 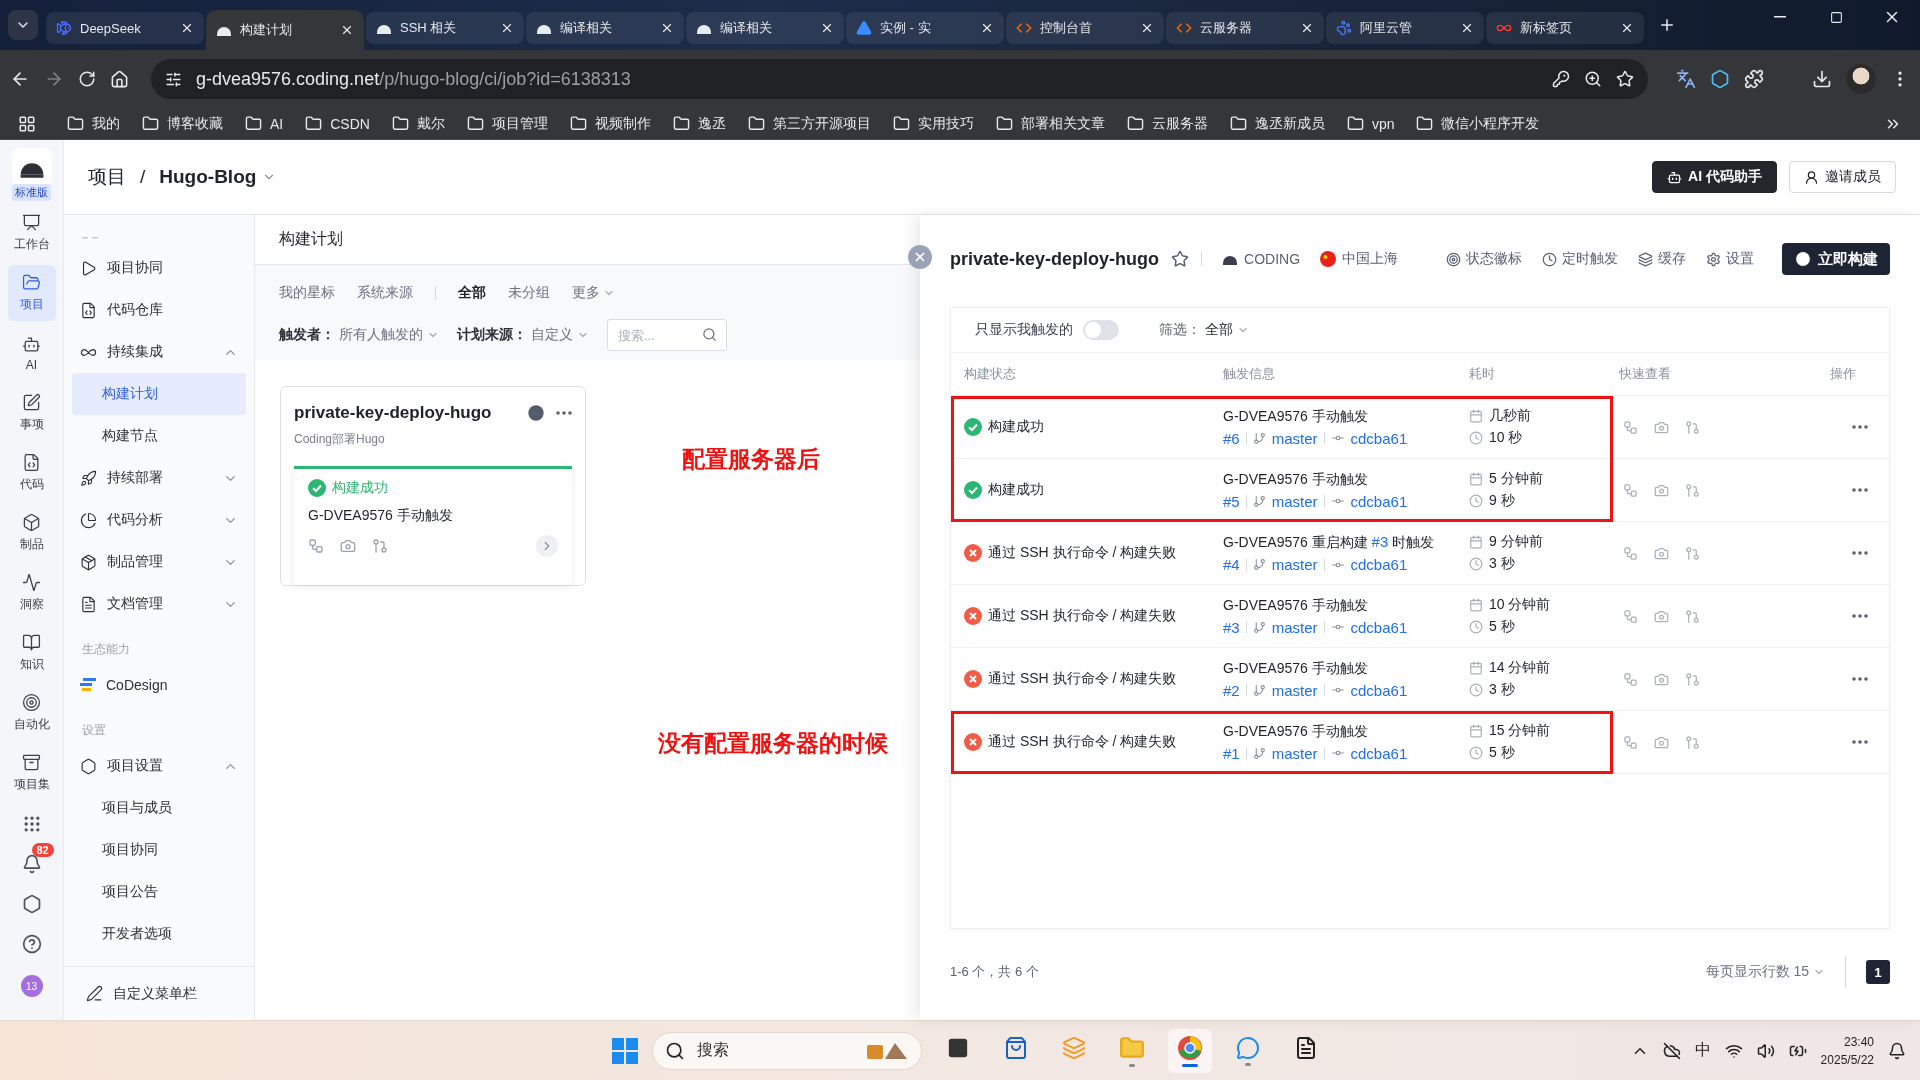 What do you see at coordinates (159, 808) in the screenshot?
I see `sidebar-subitem: 项目与成员` at bounding box center [159, 808].